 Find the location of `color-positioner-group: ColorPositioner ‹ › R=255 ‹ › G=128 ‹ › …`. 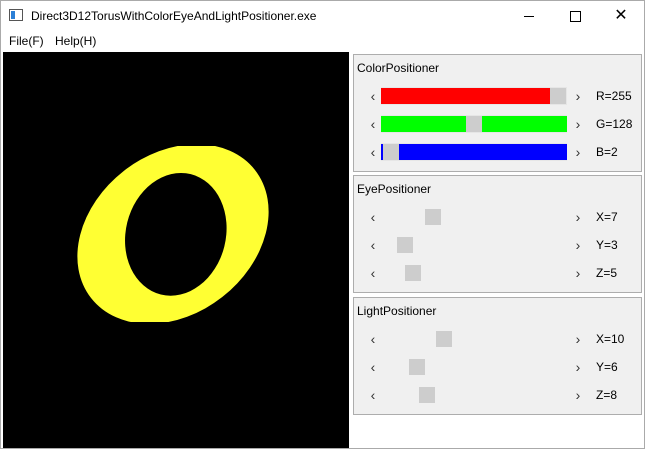

color-positioner-group: ColorPositioner ‹ › R=255 ‹ › G=128 ‹ › … is located at coordinates (497, 113).